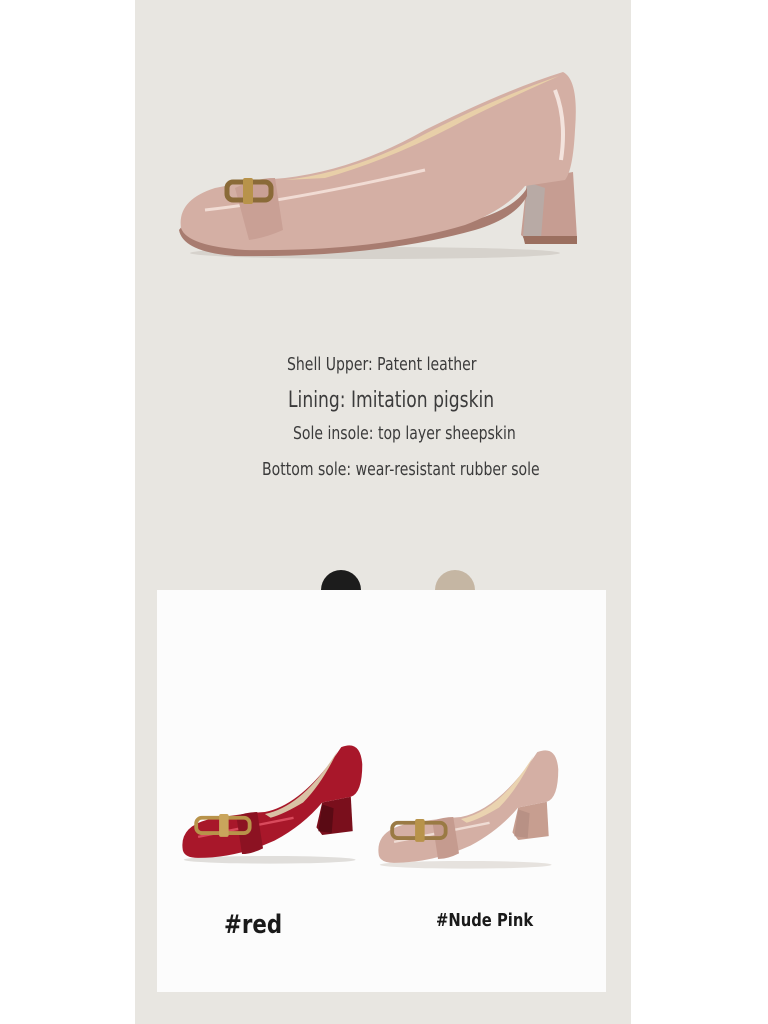 This screenshot has height=1024, width=768. I want to click on spec-lining: Lining: Imitation pigskin, so click(391, 400).